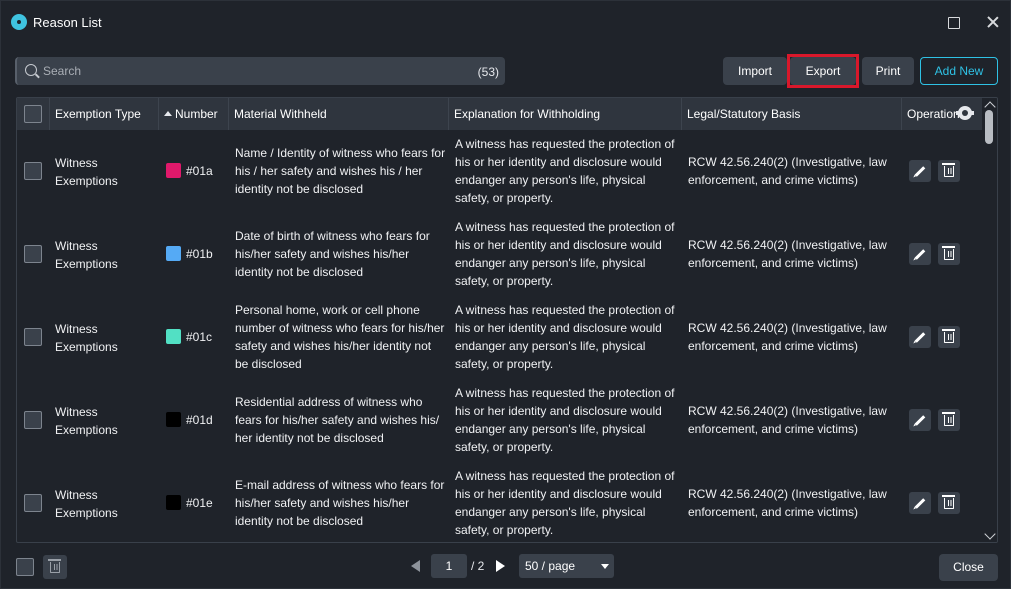 The width and height of the screenshot is (1011, 589). I want to click on header-legal-basis: Legal/Statutory Basis, so click(792, 114).